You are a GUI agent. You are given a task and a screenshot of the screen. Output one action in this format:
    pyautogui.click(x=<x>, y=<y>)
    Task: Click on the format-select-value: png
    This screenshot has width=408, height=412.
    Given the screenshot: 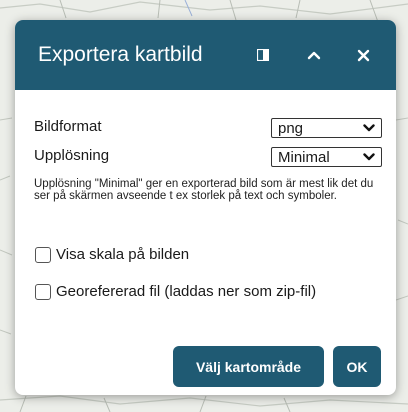 What is the action you would take?
    pyautogui.click(x=291, y=128)
    